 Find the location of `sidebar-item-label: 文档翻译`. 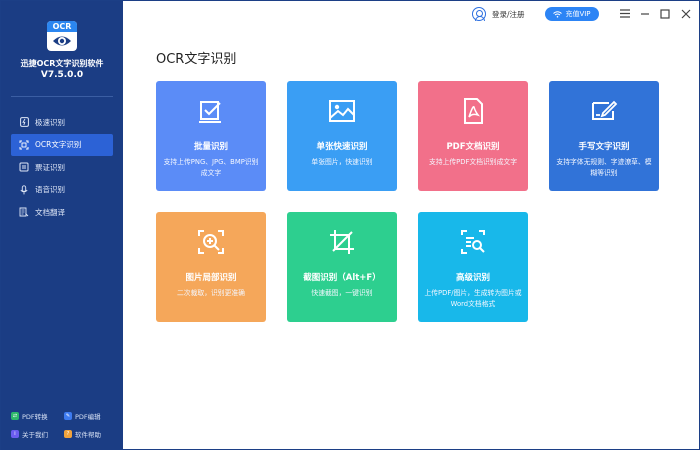

sidebar-item-label: 文档翻译 is located at coordinates (50, 212).